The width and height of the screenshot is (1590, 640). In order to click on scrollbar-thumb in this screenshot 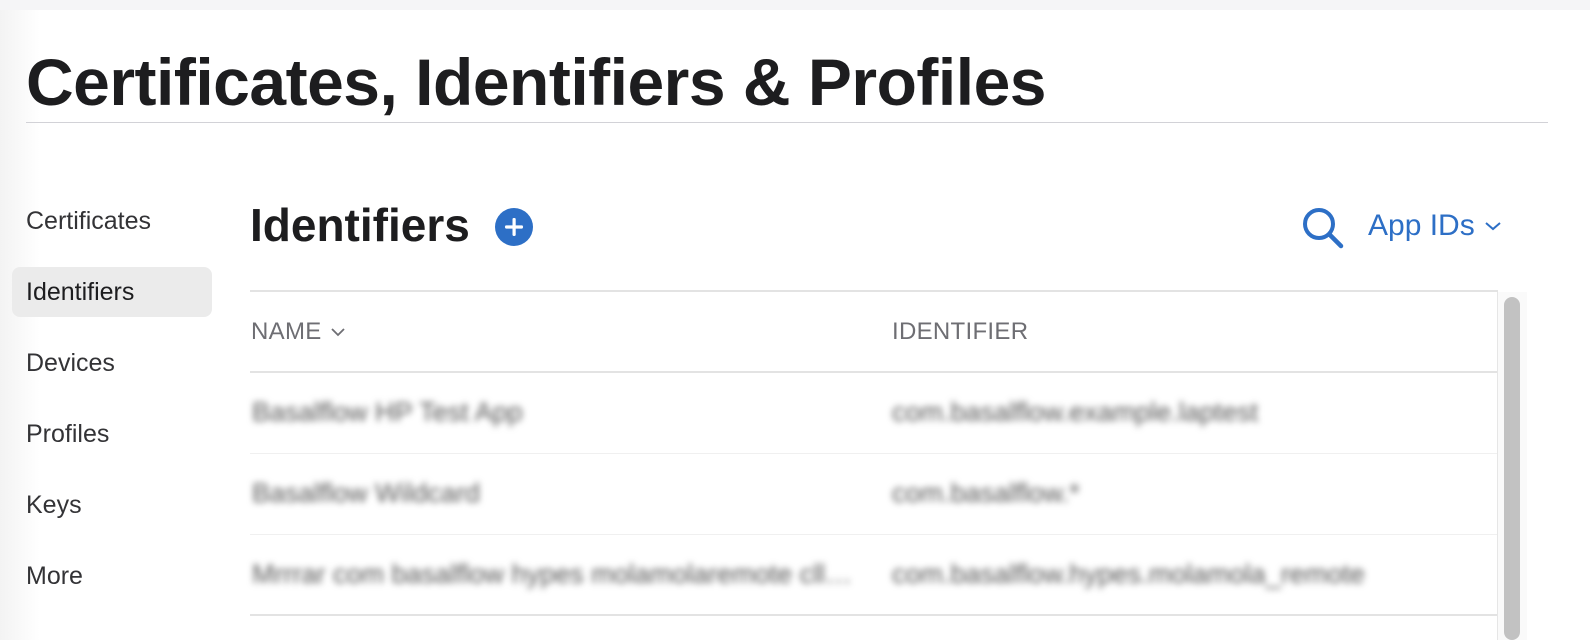, I will do `click(1512, 468)`.